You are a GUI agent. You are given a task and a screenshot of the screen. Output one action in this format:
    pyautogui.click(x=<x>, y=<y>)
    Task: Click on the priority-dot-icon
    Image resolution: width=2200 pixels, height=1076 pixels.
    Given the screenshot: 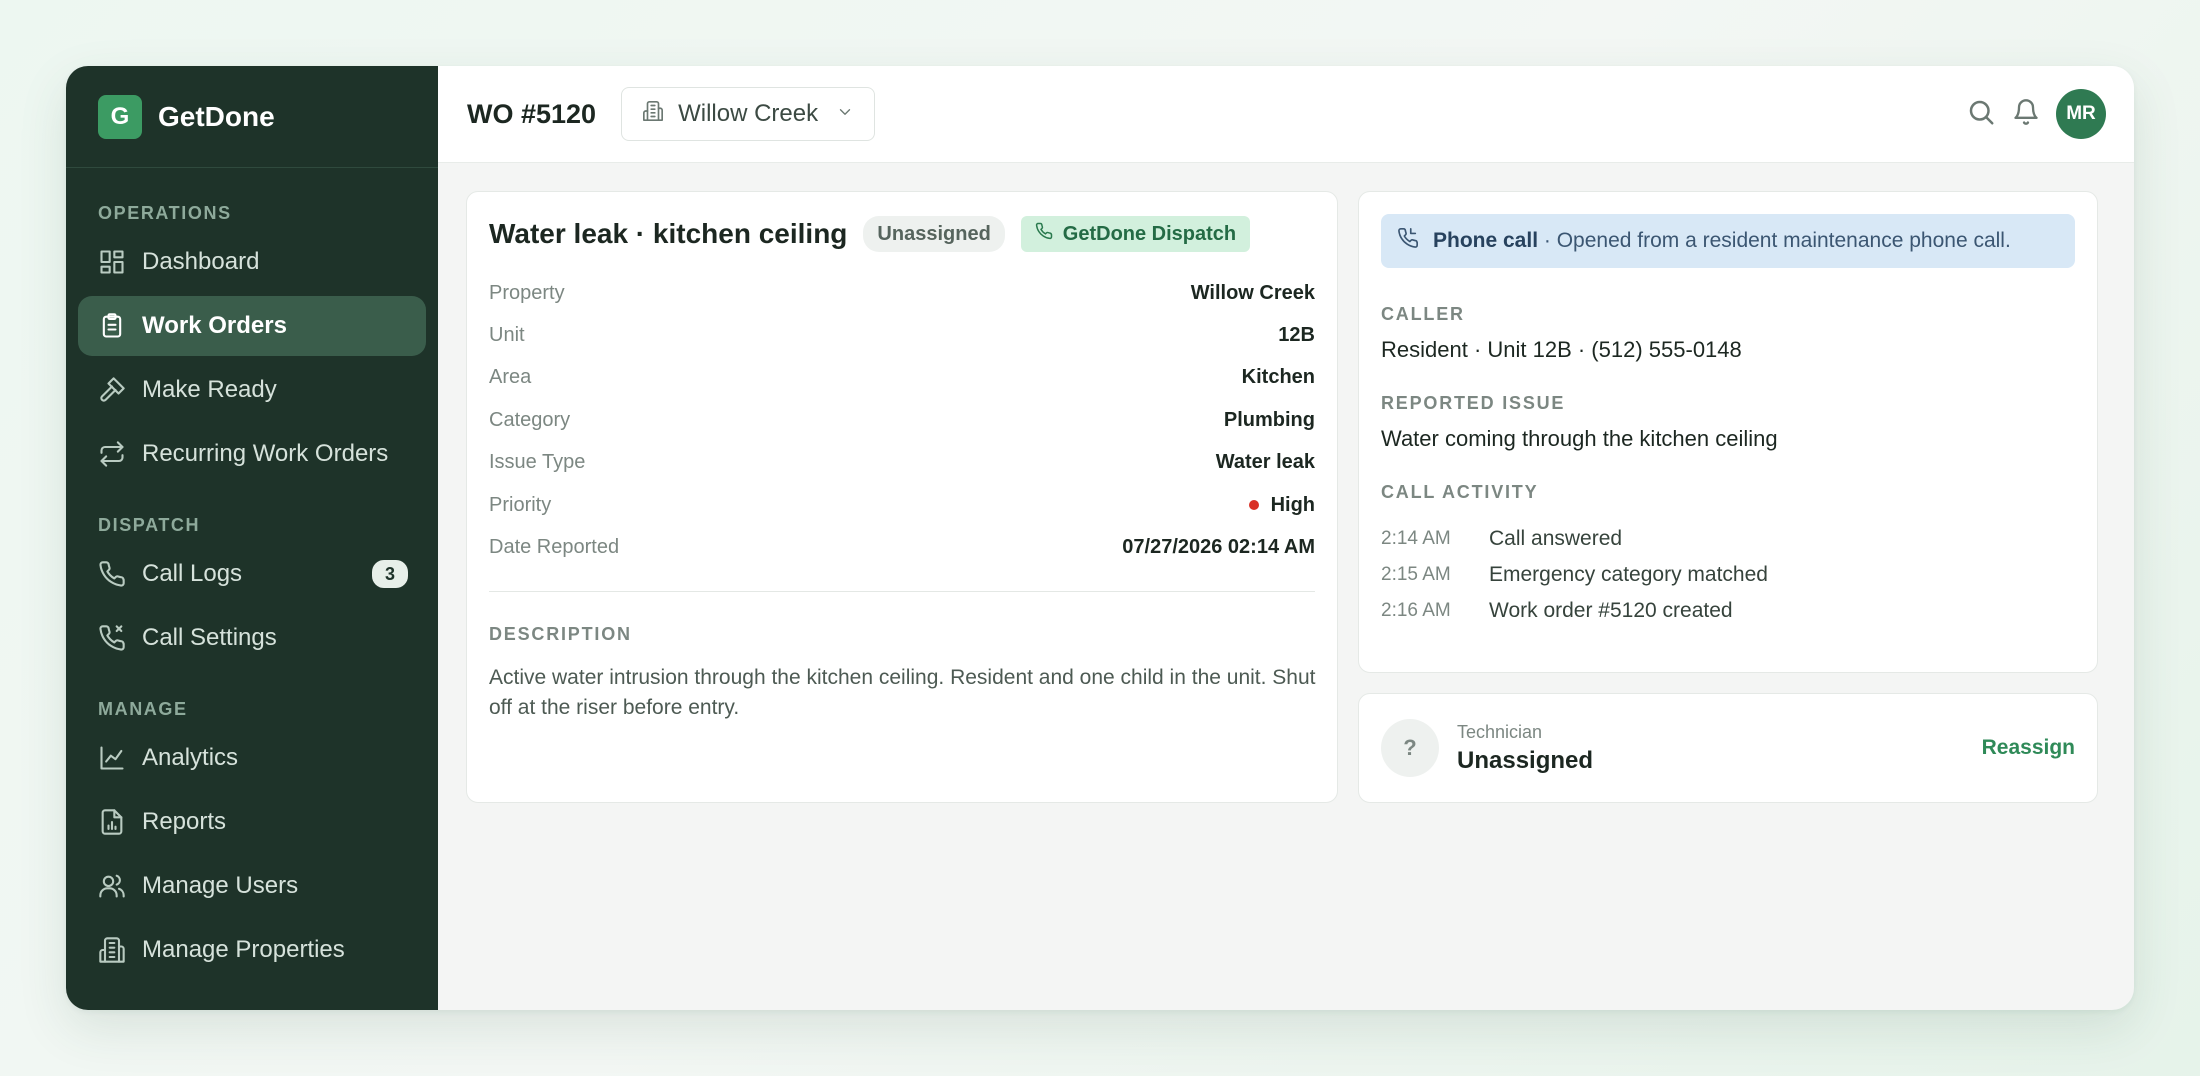 What is the action you would take?
    pyautogui.click(x=1253, y=505)
    